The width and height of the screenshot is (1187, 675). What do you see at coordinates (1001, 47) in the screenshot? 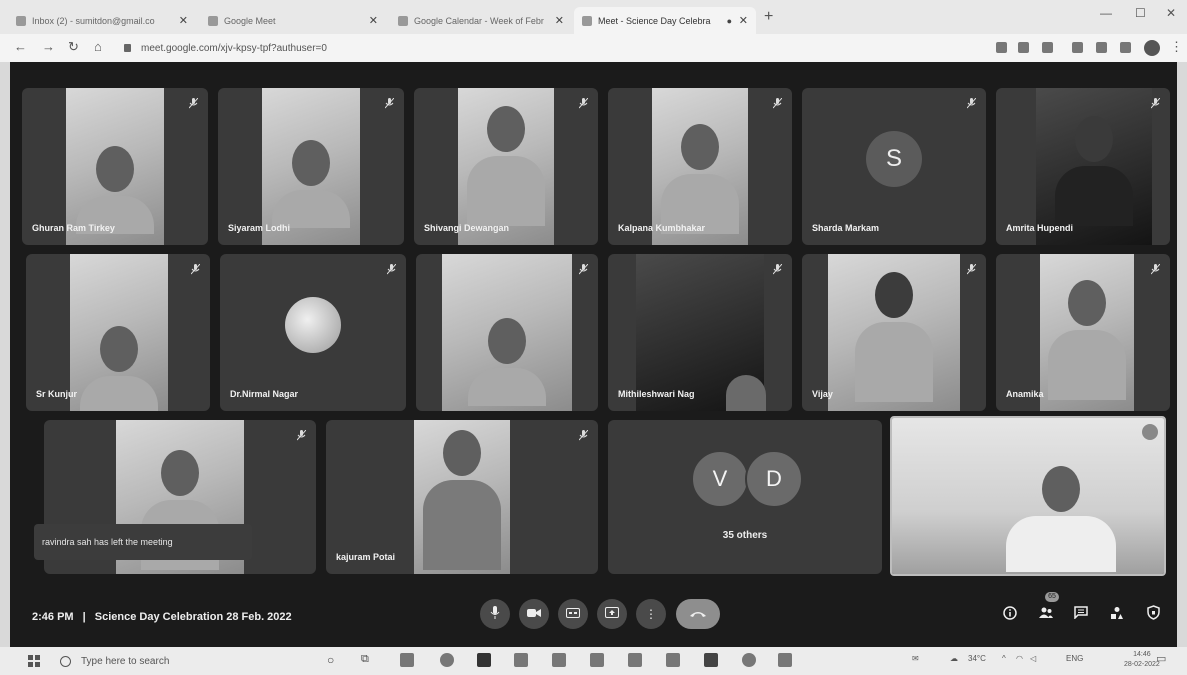
I see `camera-icon` at bounding box center [1001, 47].